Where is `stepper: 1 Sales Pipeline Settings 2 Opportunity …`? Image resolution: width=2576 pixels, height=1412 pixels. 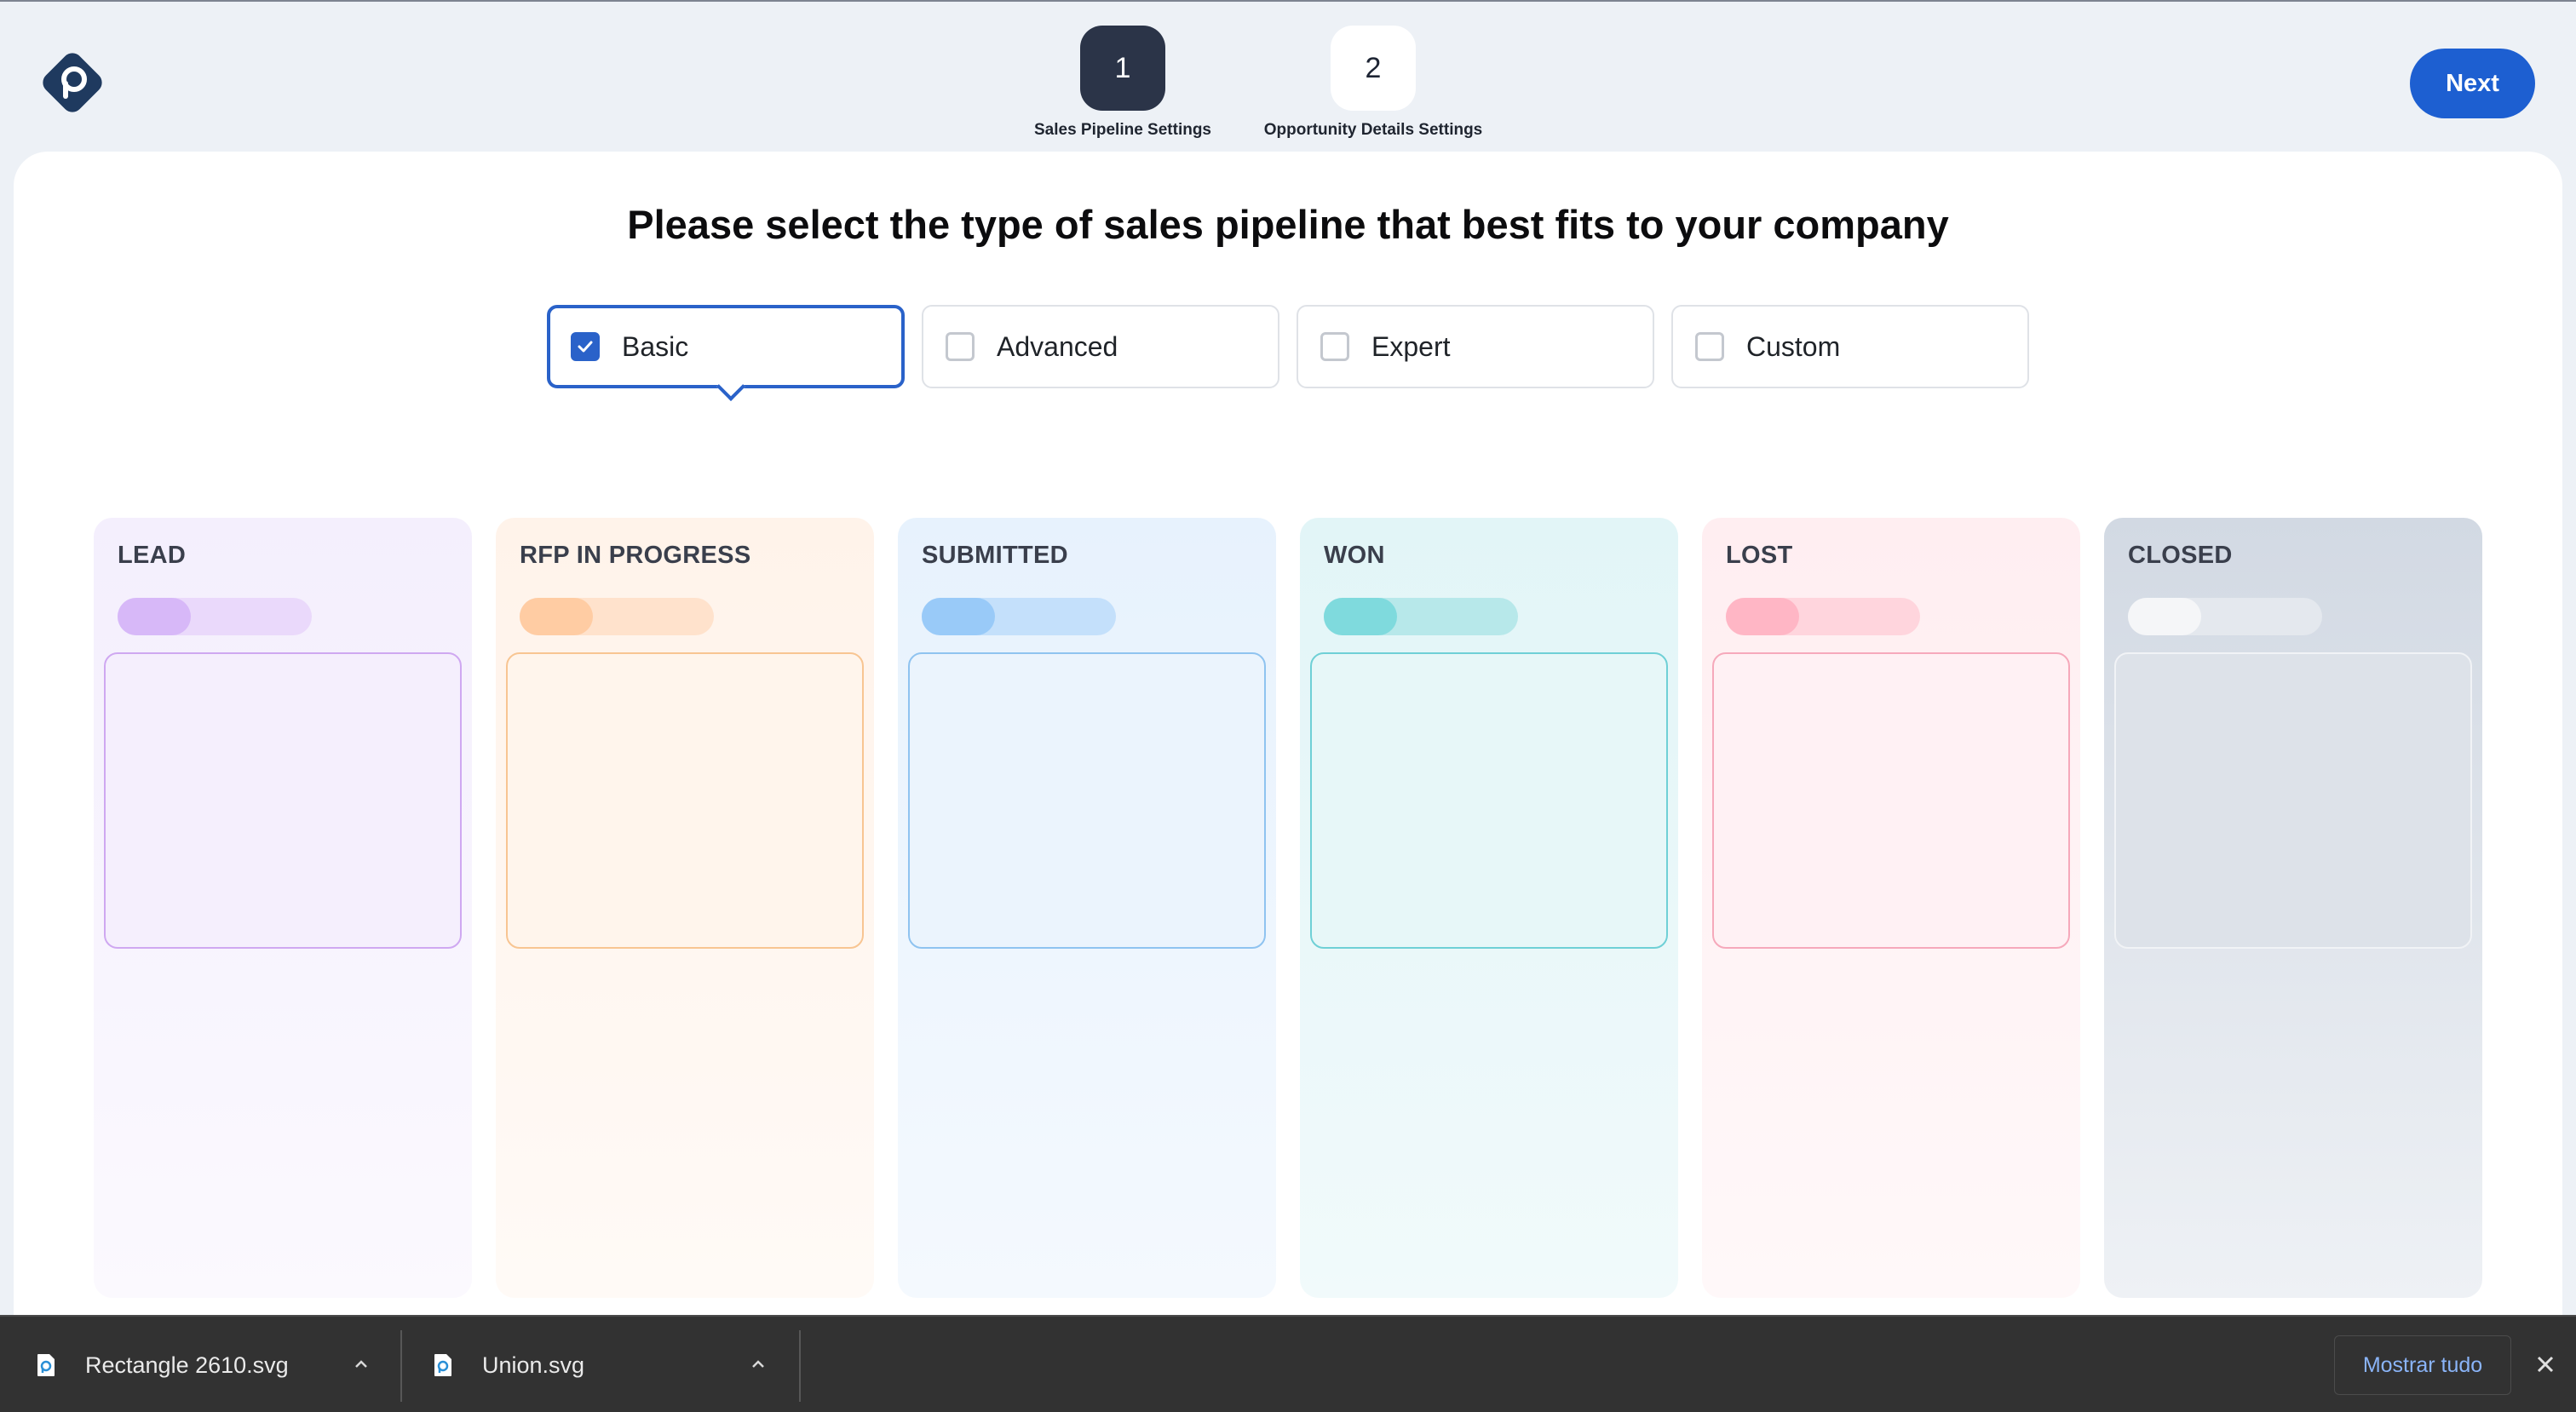 stepper: 1 Sales Pipeline Settings 2 Opportunity … is located at coordinates (1288, 85).